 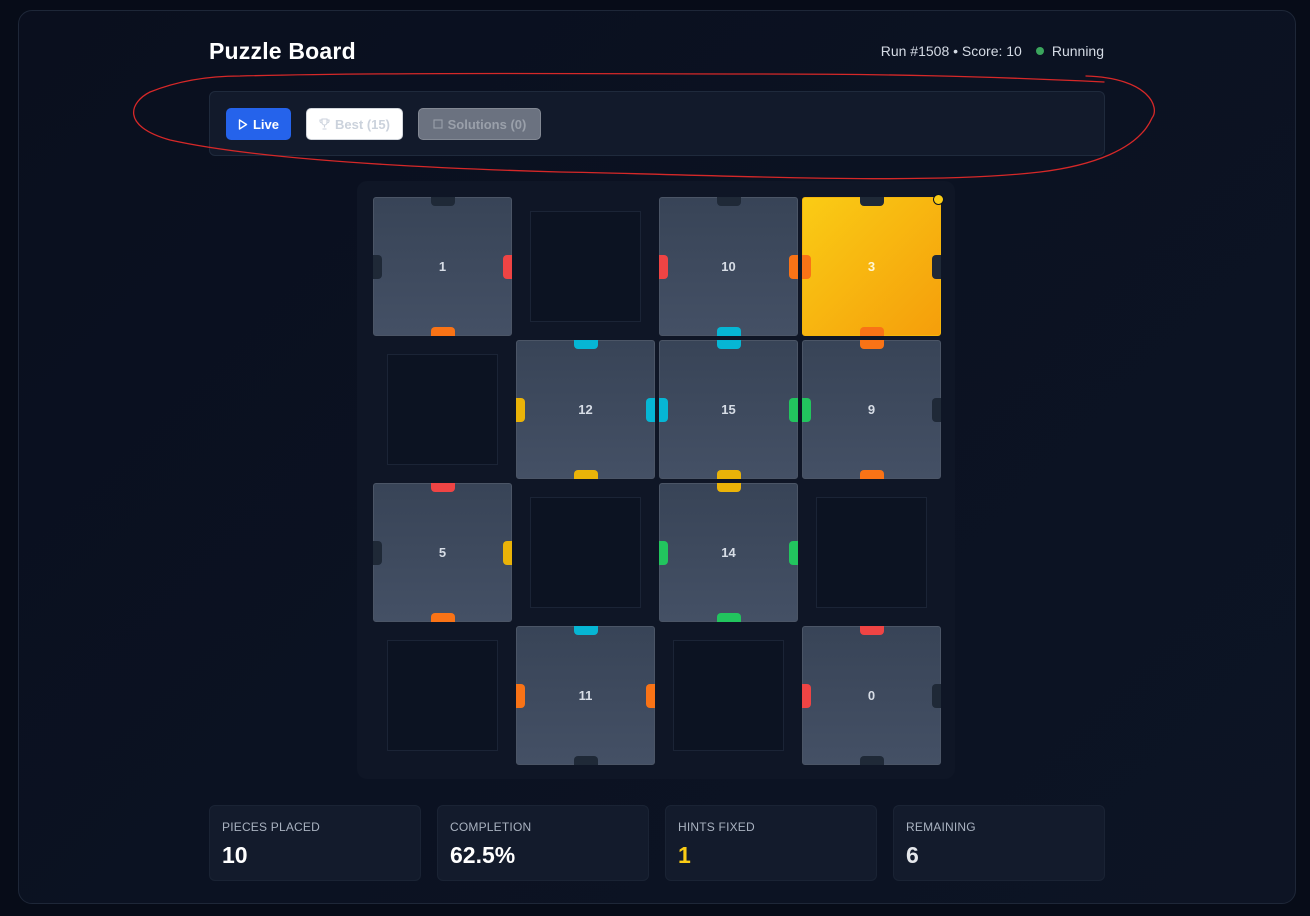 I want to click on best-button: Best (15), so click(x=354, y=124).